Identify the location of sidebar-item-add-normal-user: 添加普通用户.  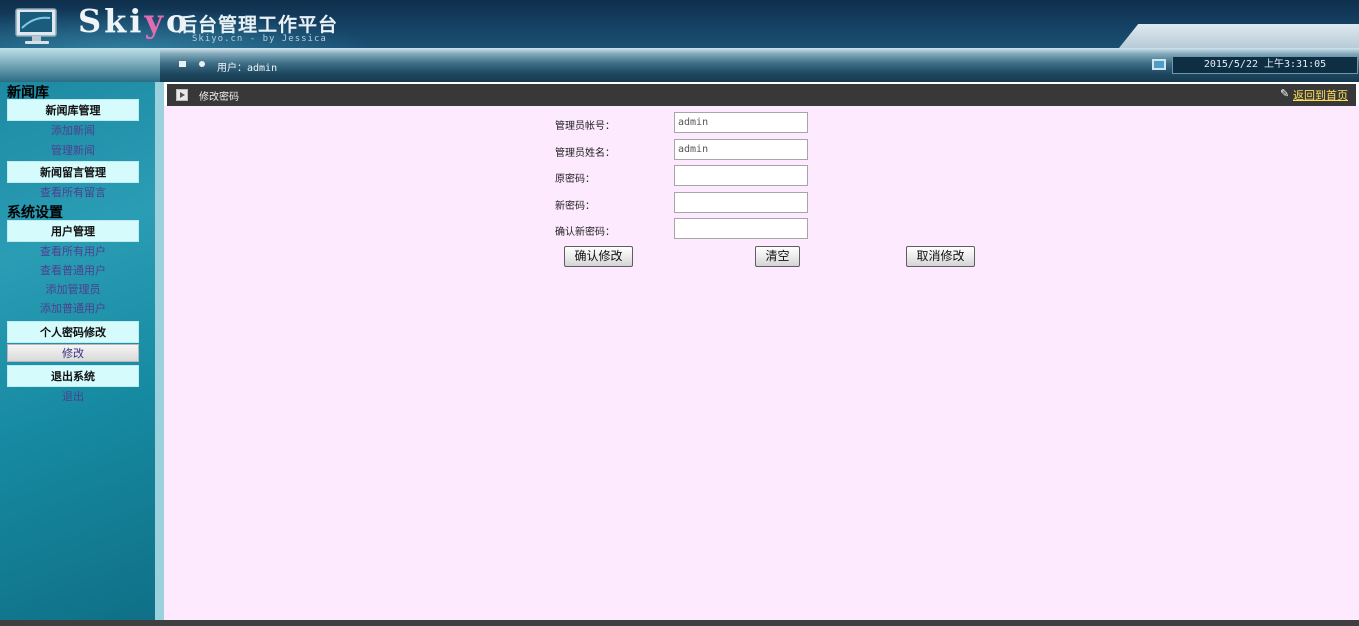
(73, 309).